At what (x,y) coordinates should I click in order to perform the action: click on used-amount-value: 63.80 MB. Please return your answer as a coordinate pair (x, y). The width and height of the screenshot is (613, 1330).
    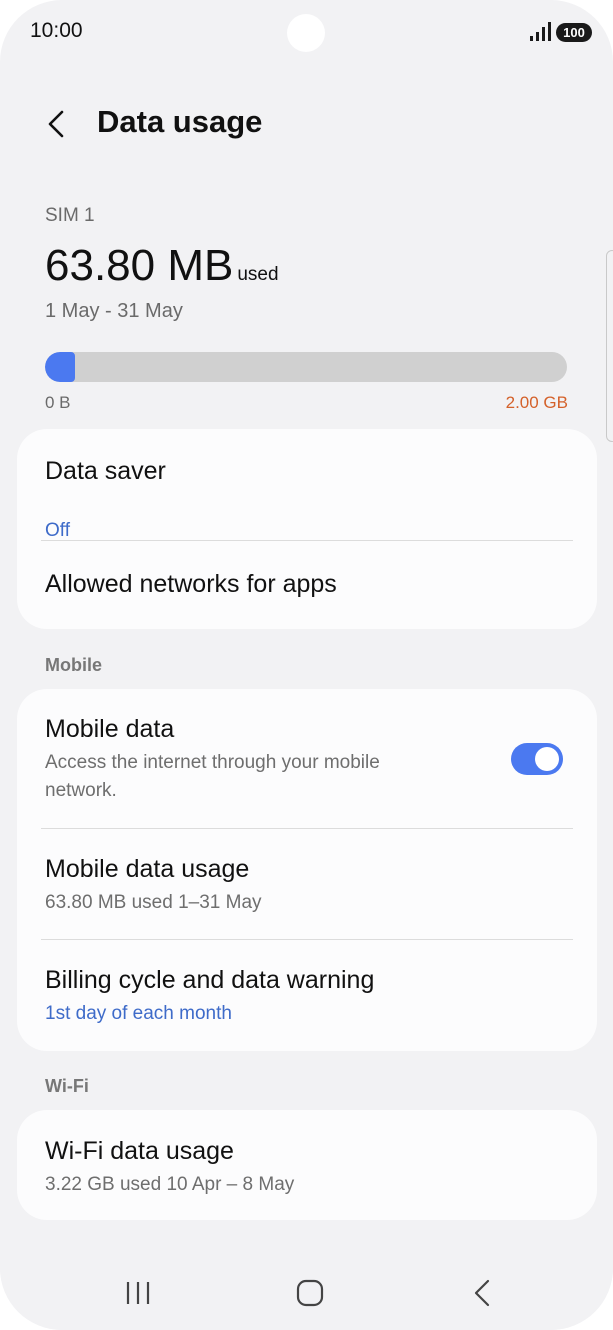
    Looking at the image, I should click on (139, 265).